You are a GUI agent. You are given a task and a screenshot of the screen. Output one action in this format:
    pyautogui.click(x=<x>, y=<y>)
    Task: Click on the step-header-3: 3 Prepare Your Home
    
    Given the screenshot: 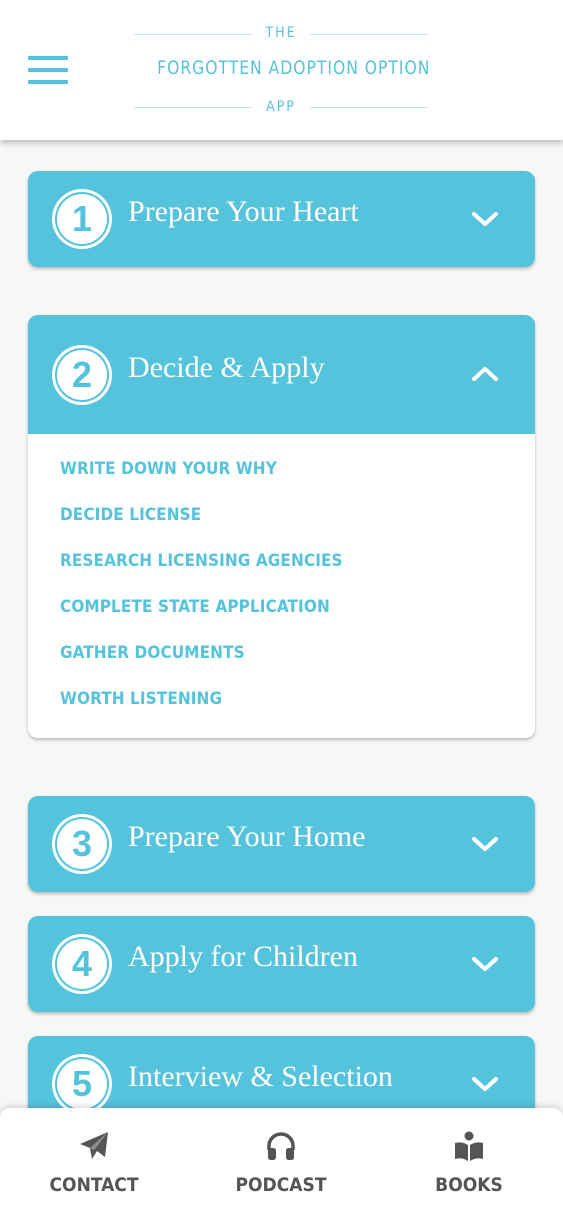 What is the action you would take?
    pyautogui.click(x=281, y=844)
    